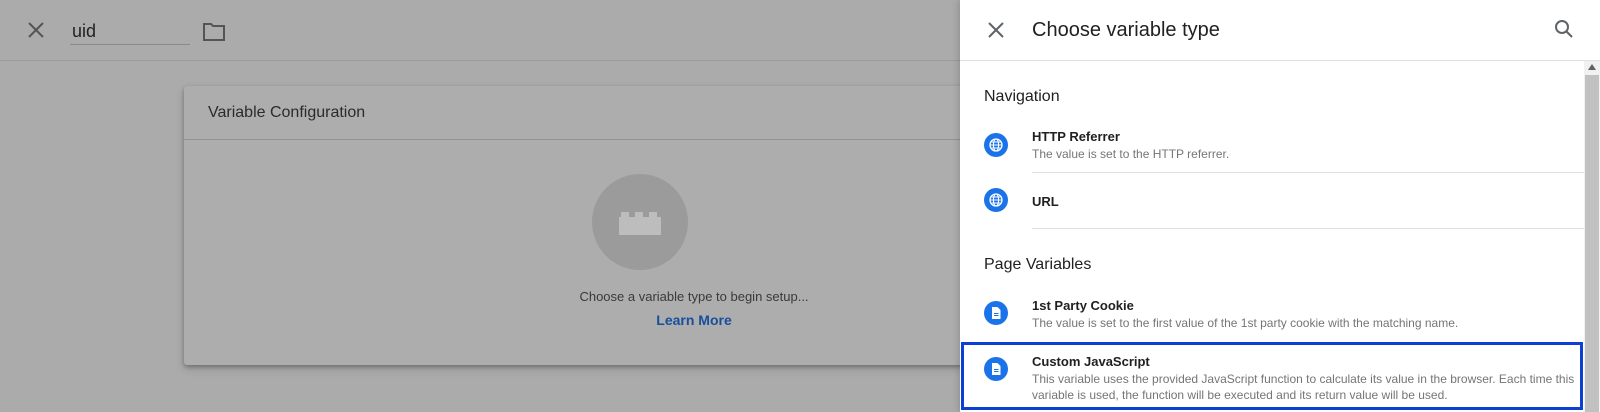 This screenshot has height=412, width=1600. I want to click on item-title: 1st Party Cookie, so click(1083, 305).